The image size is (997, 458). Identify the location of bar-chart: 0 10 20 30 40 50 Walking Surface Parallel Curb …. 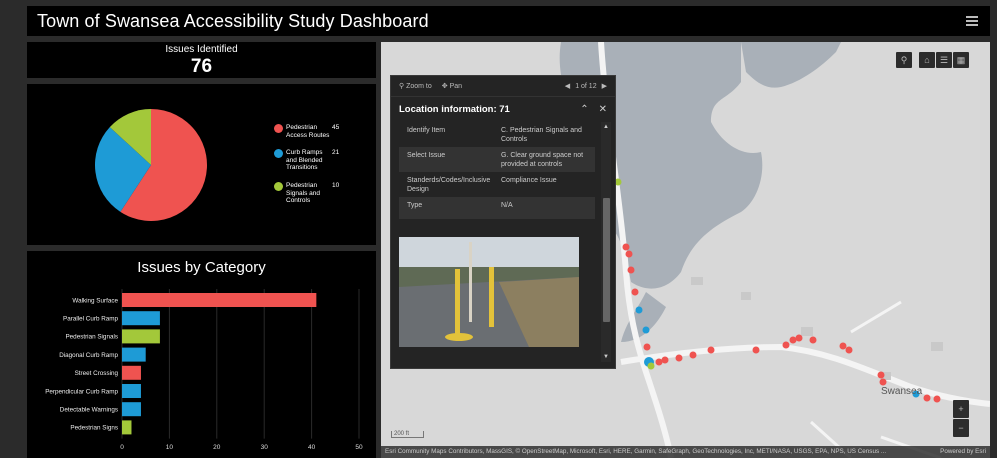
(204, 370).